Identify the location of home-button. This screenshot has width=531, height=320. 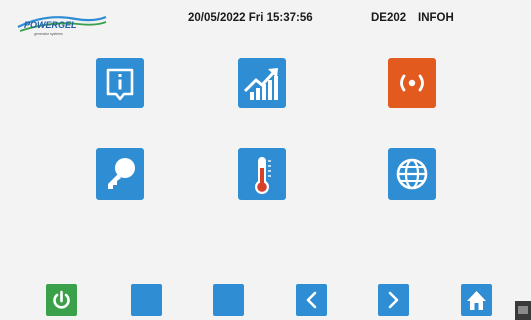
(476, 300).